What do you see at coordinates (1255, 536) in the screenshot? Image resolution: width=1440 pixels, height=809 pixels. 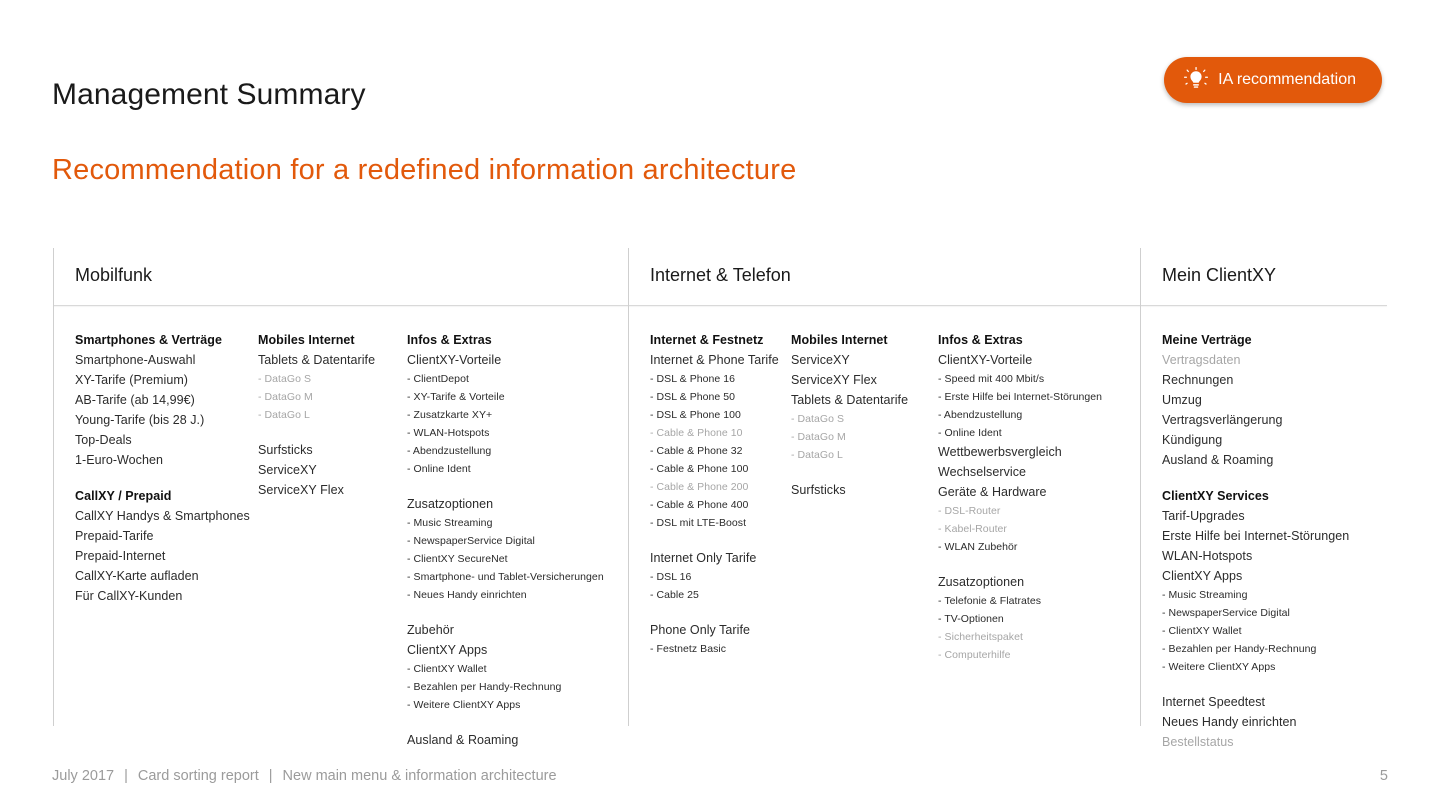 I see `ia-item: Erste Hilfe bei Internet-Störungen` at bounding box center [1255, 536].